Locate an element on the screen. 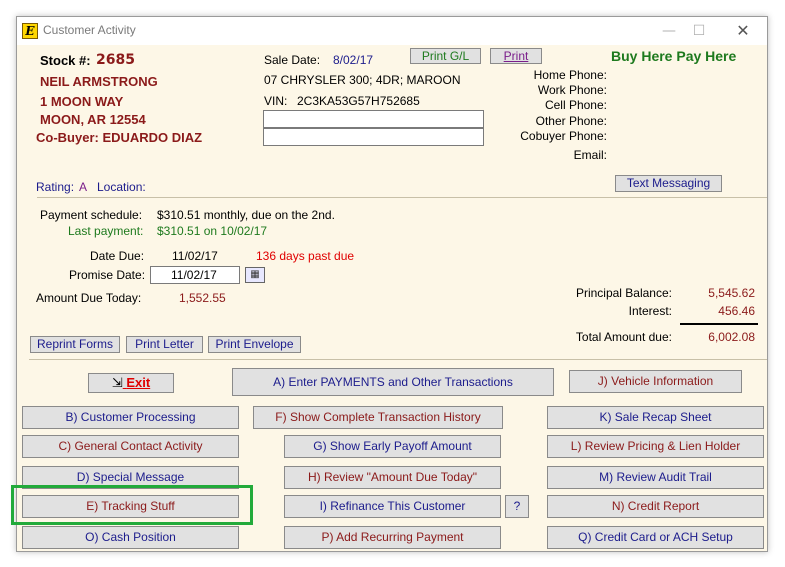 The height and width of the screenshot is (567, 785). close-icon: ✕ is located at coordinates (743, 31).